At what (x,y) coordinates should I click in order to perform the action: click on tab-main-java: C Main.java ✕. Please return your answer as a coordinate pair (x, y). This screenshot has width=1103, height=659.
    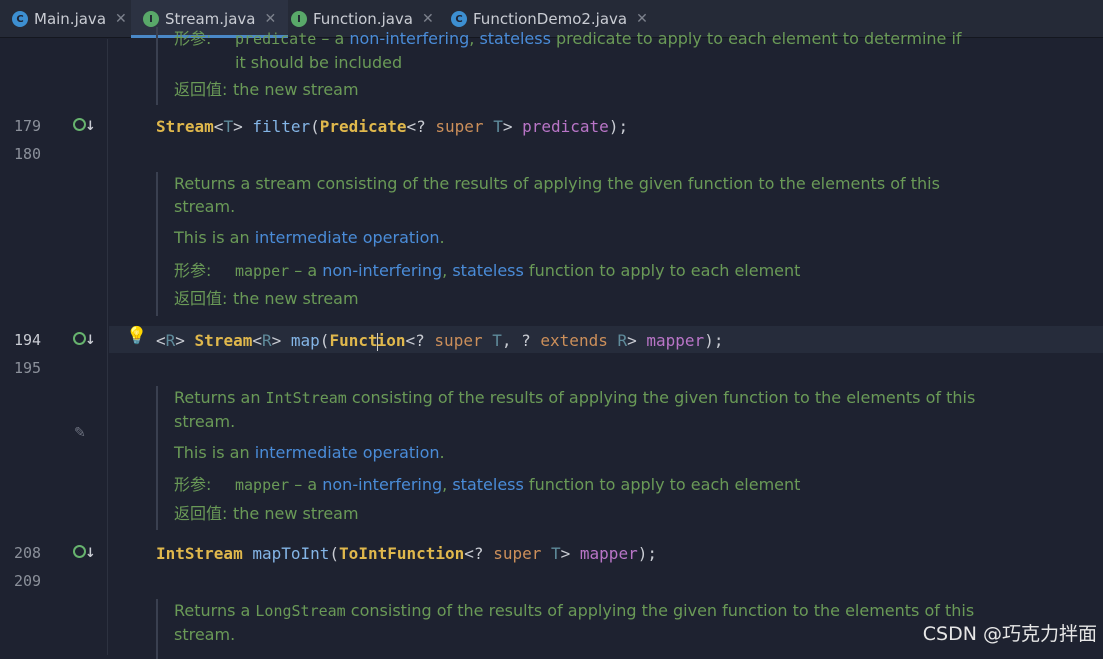
    Looking at the image, I should click on (69, 19).